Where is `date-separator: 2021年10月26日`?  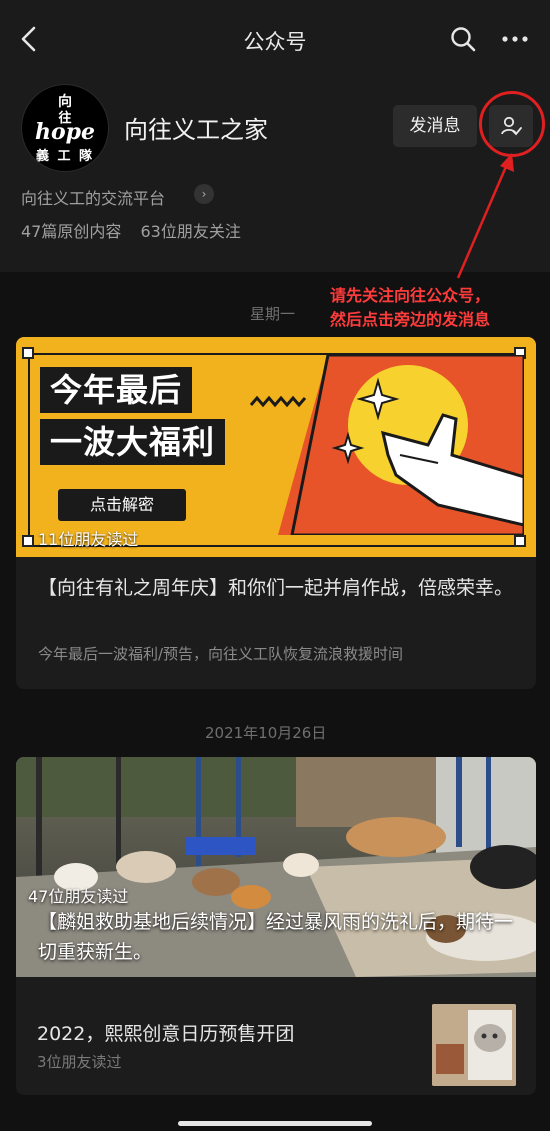 date-separator: 2021年10月26日 is located at coordinates (266, 733).